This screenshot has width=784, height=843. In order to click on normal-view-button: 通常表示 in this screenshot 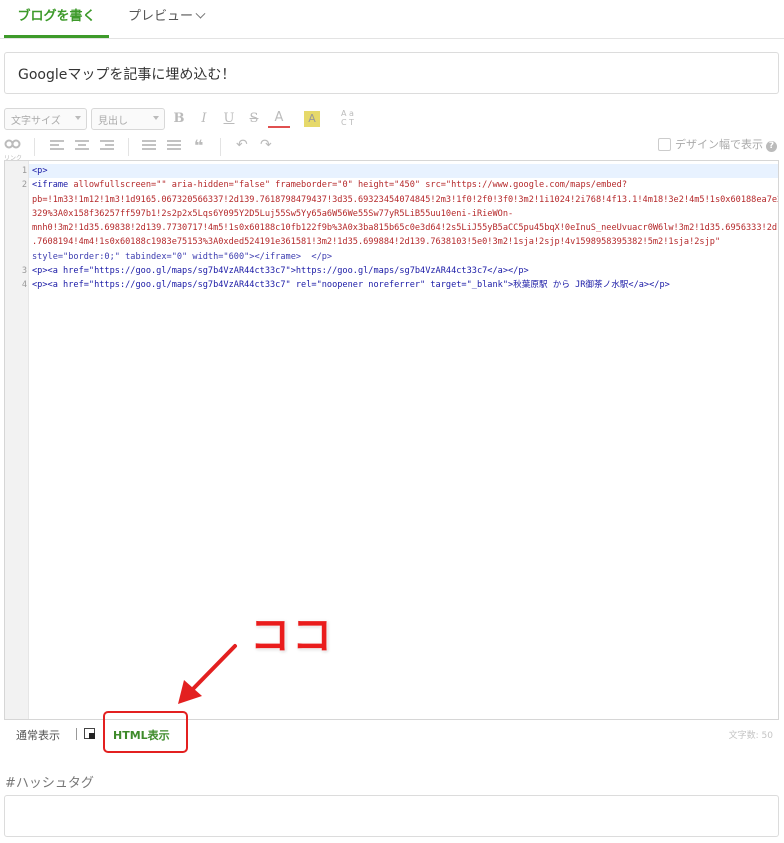, I will do `click(38, 735)`.